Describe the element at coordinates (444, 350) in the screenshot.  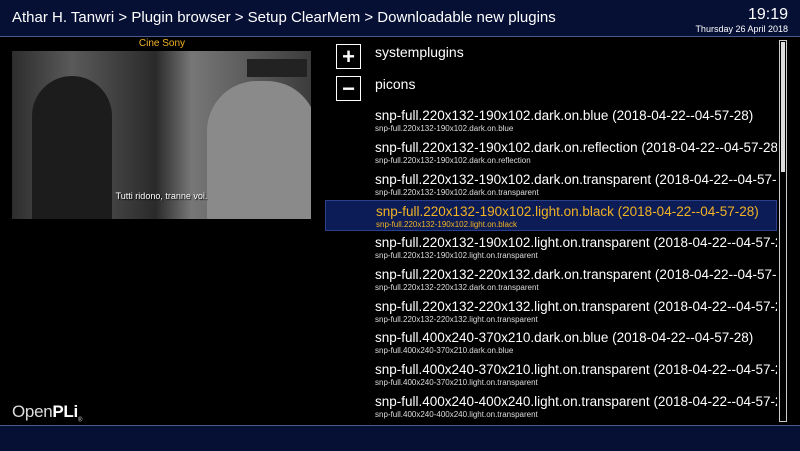
I see `plugin-description: snp-full.400x240-370x210.dark.on.blue` at that location.